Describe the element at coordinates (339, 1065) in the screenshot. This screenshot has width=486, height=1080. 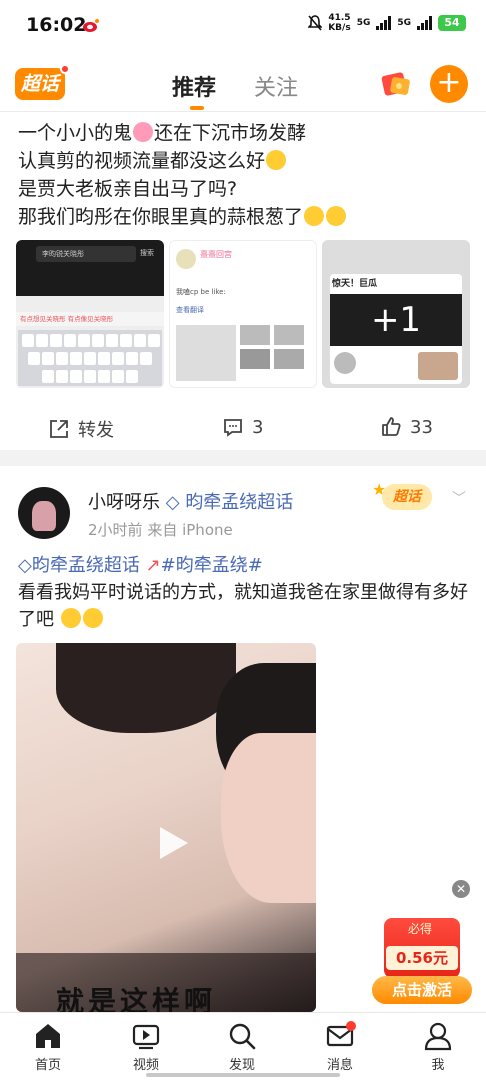
I see `nav-messages-label: 消息` at that location.